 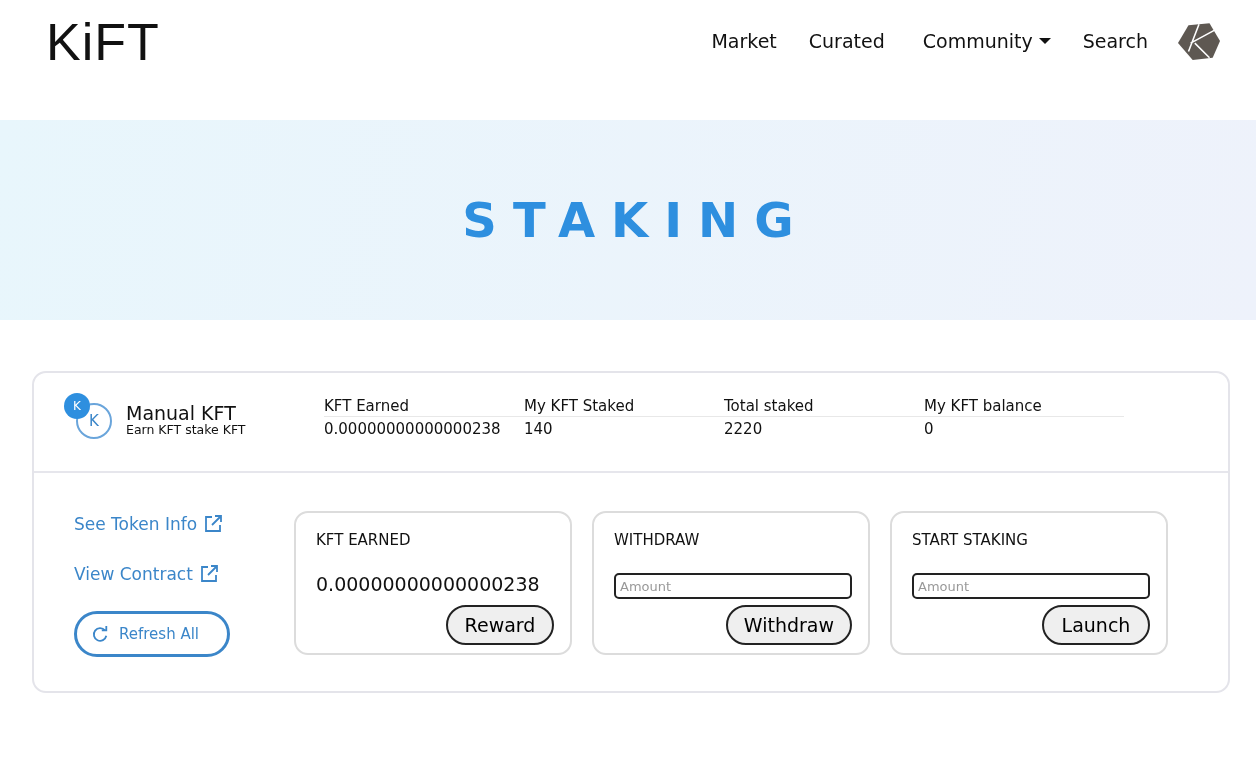 I want to click on action-button: Reward, so click(x=500, y=625).